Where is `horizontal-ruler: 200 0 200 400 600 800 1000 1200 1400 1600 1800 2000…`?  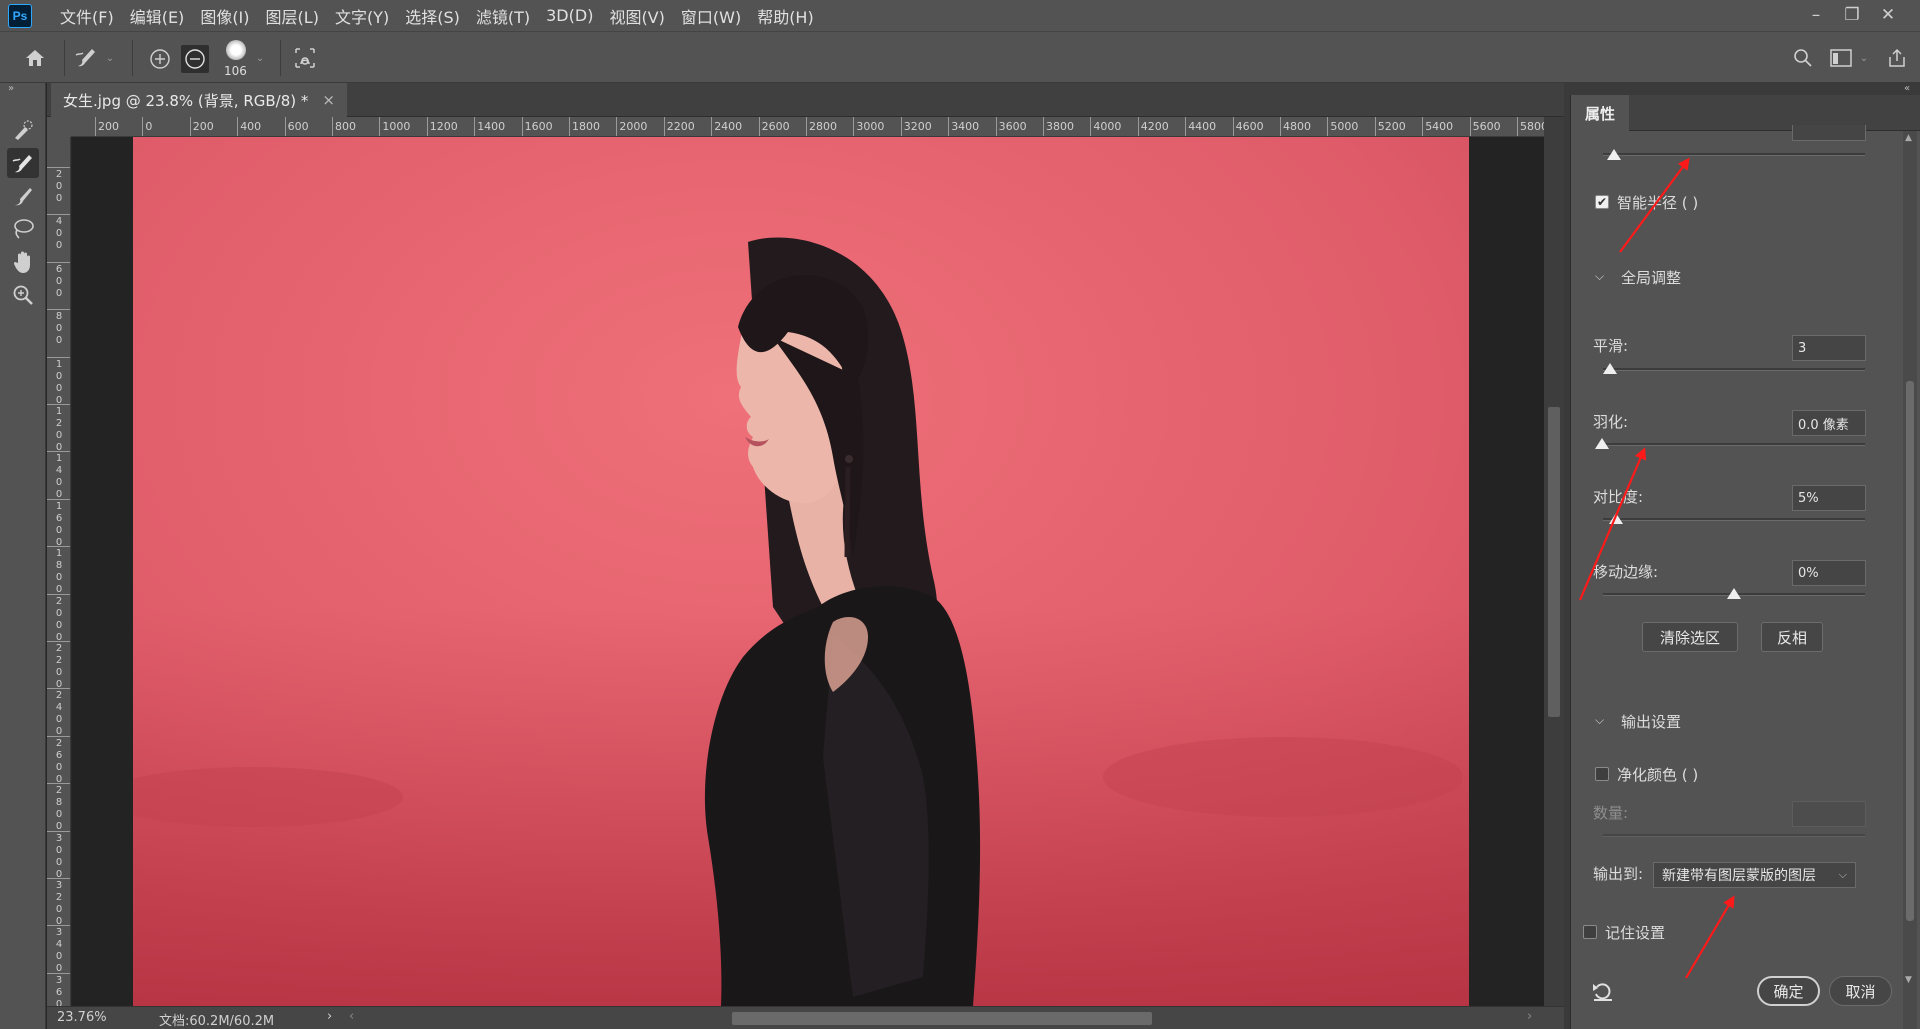
horizontal-ruler: 200 0 200 400 600 800 1000 1200 1400 1600 1800 2000… is located at coordinates (807, 127).